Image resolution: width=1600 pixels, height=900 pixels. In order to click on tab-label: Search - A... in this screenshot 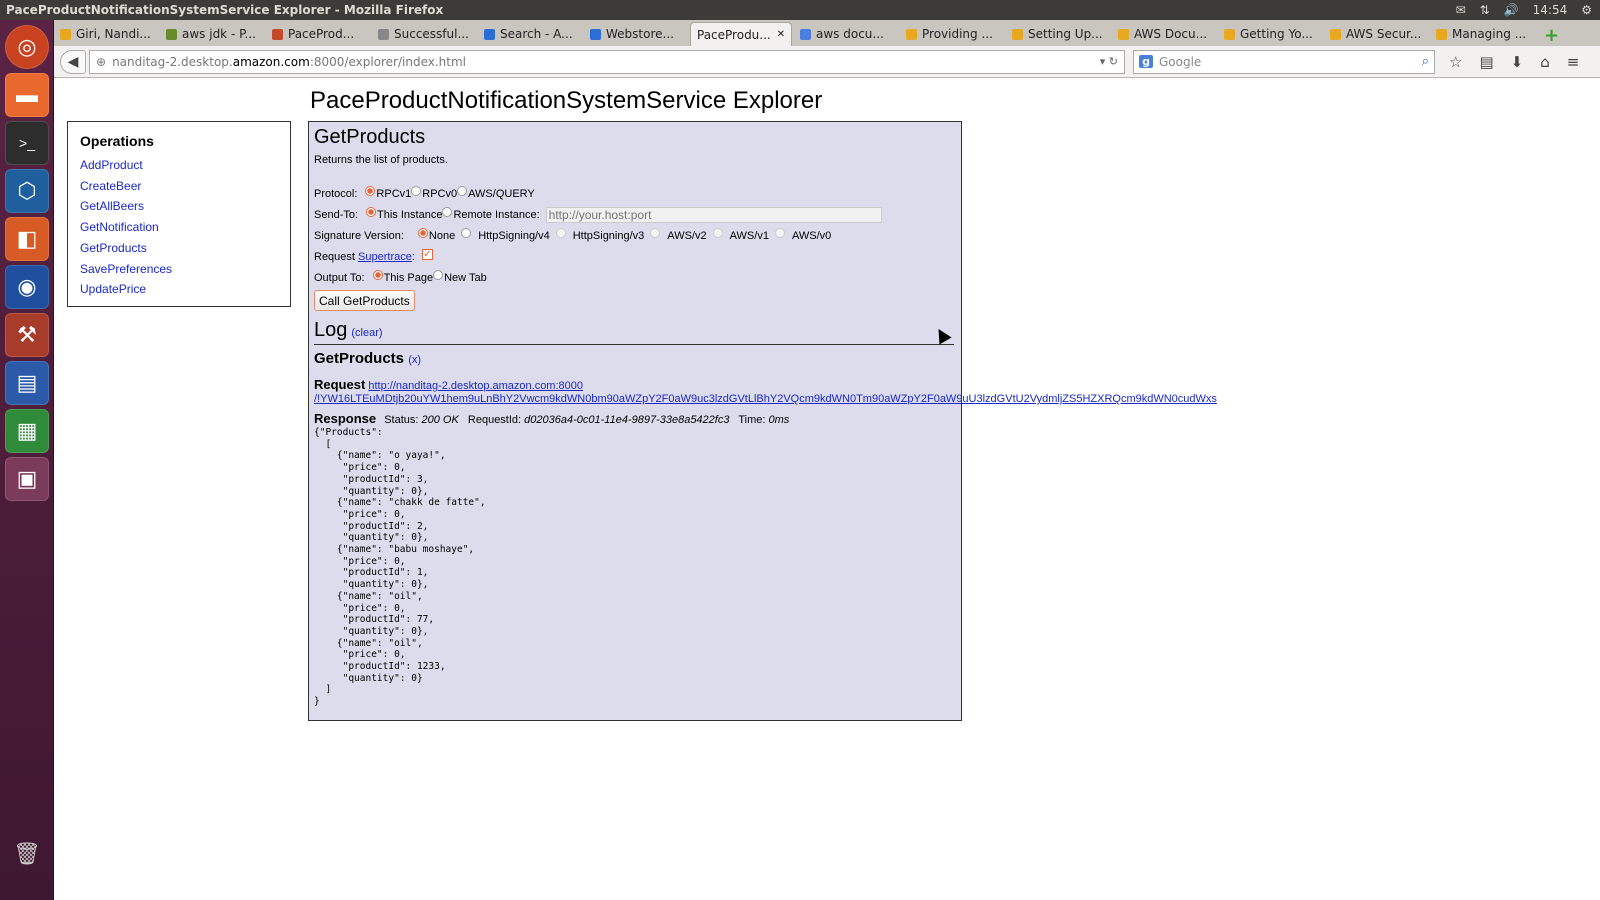, I will do `click(536, 34)`.